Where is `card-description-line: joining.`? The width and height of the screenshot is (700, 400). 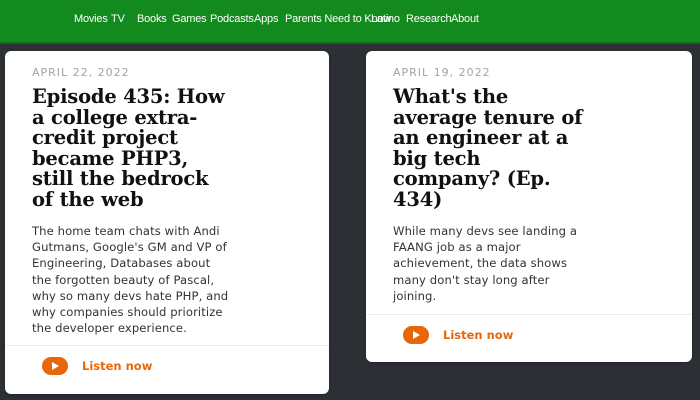
card-description-line: joining. is located at coordinates (415, 295).